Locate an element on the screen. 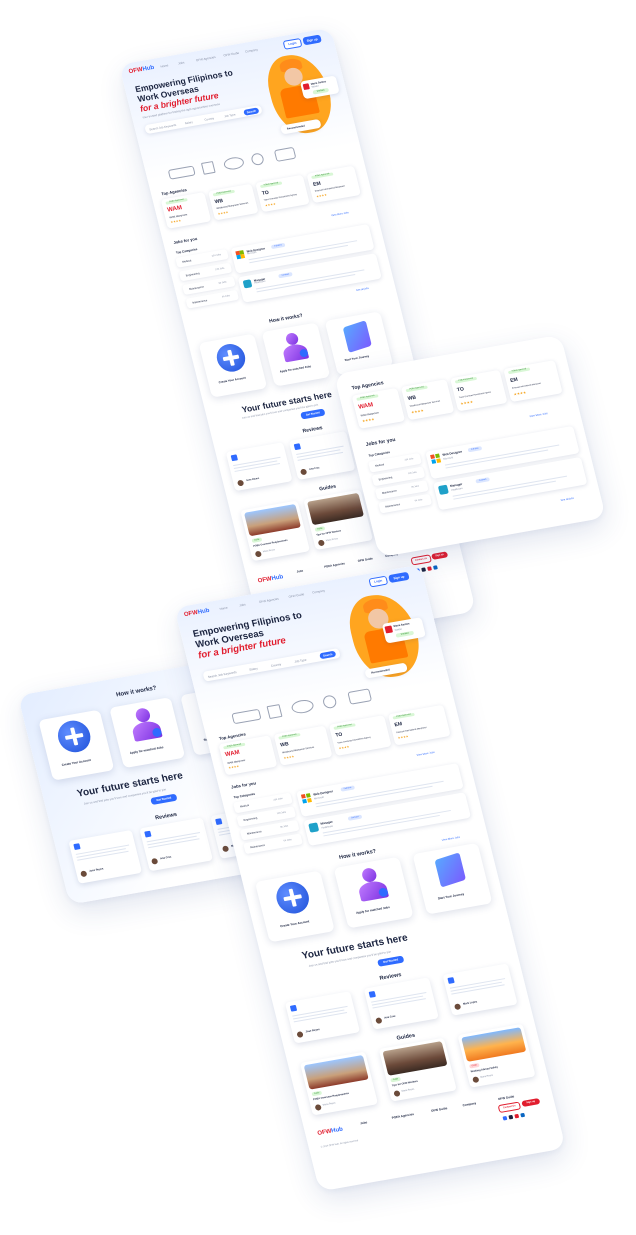 The image size is (636, 1235). how-it-works-heading: How it works? is located at coordinates (286, 318).